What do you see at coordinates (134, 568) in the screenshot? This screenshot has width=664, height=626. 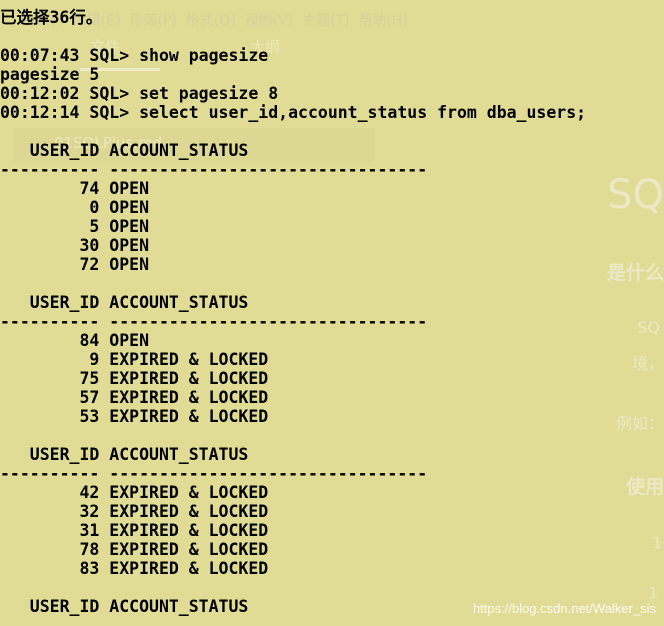 I see `console-line: 83 EXPIRED & LOCKED` at bounding box center [134, 568].